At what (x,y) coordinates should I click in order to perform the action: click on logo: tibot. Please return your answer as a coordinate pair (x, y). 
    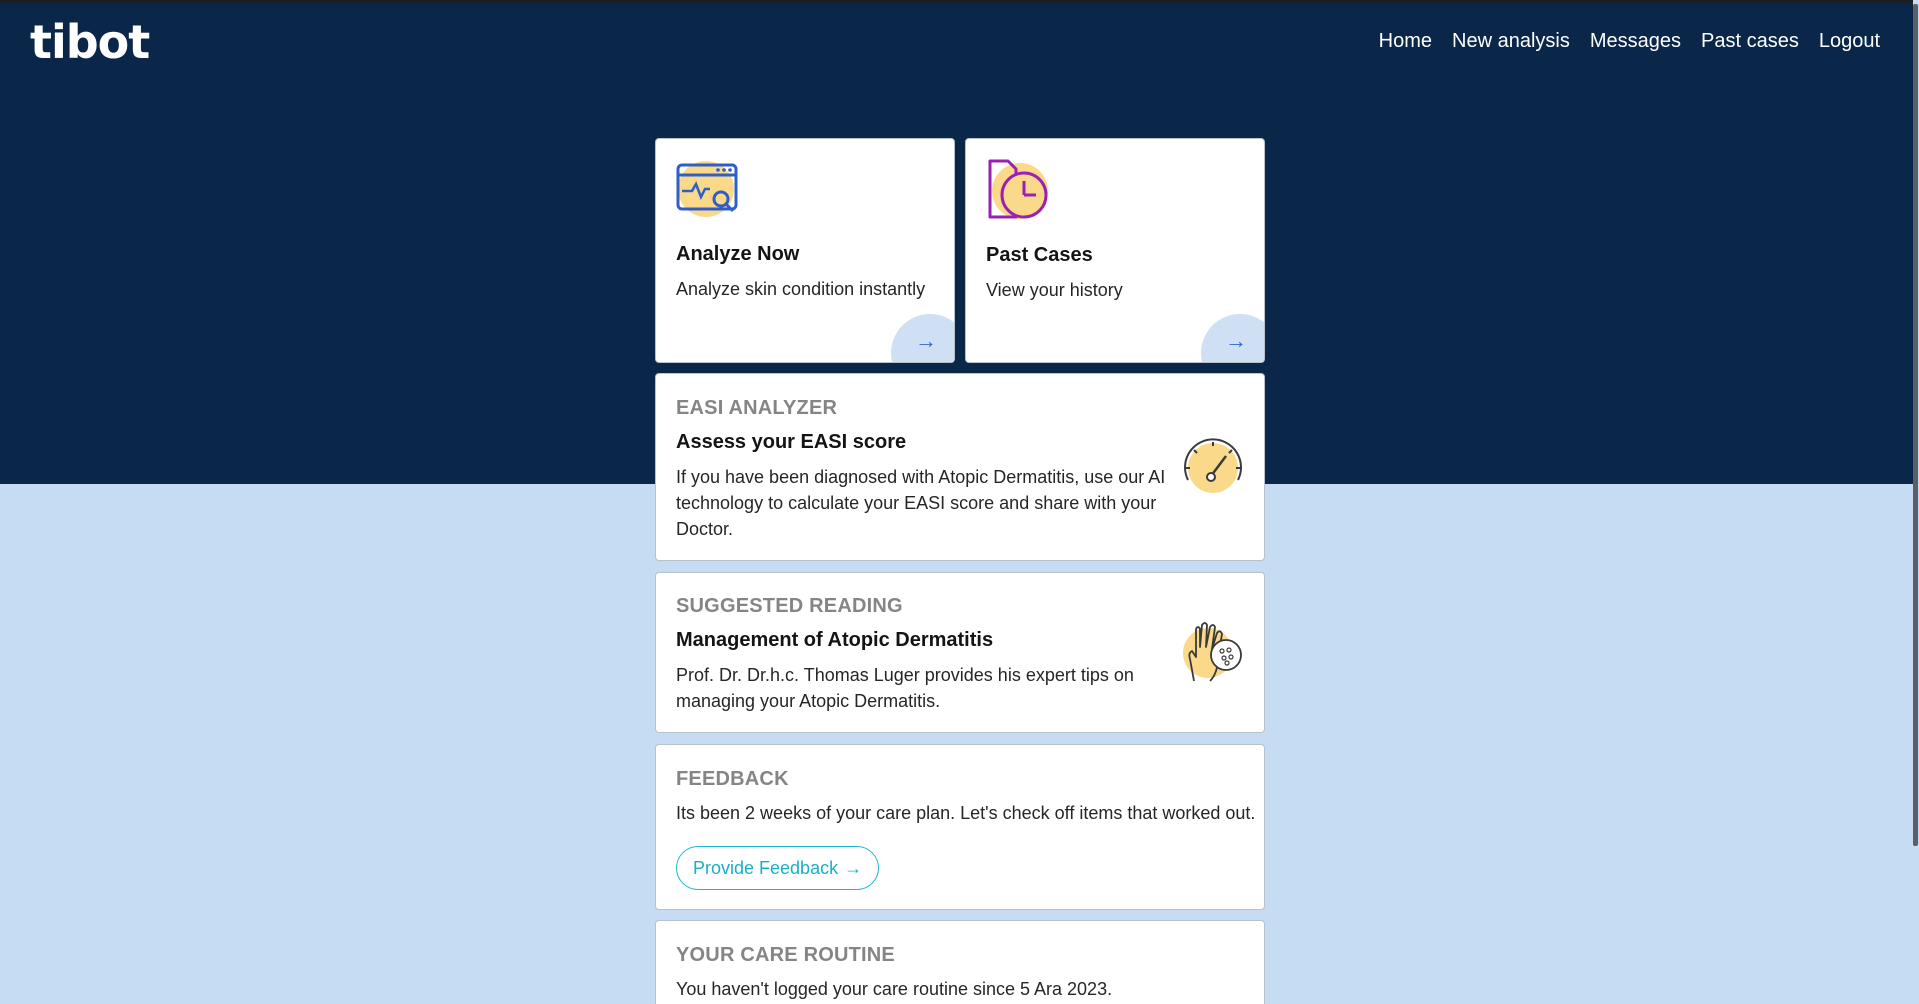
    Looking at the image, I should click on (90, 42).